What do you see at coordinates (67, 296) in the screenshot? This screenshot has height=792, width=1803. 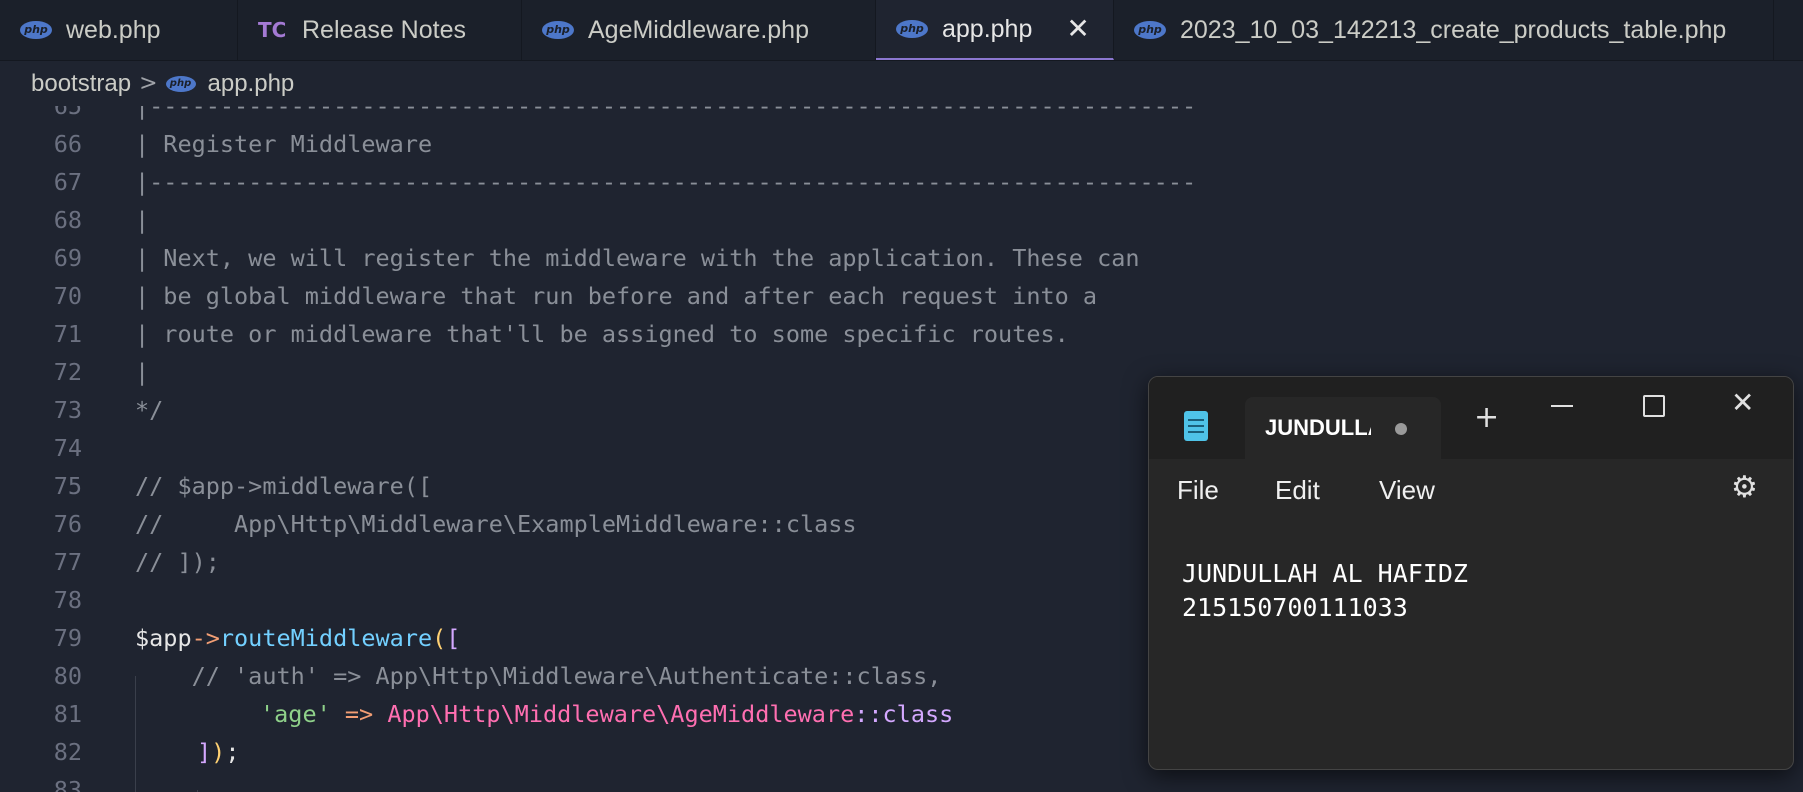 I see `line-number: 70` at bounding box center [67, 296].